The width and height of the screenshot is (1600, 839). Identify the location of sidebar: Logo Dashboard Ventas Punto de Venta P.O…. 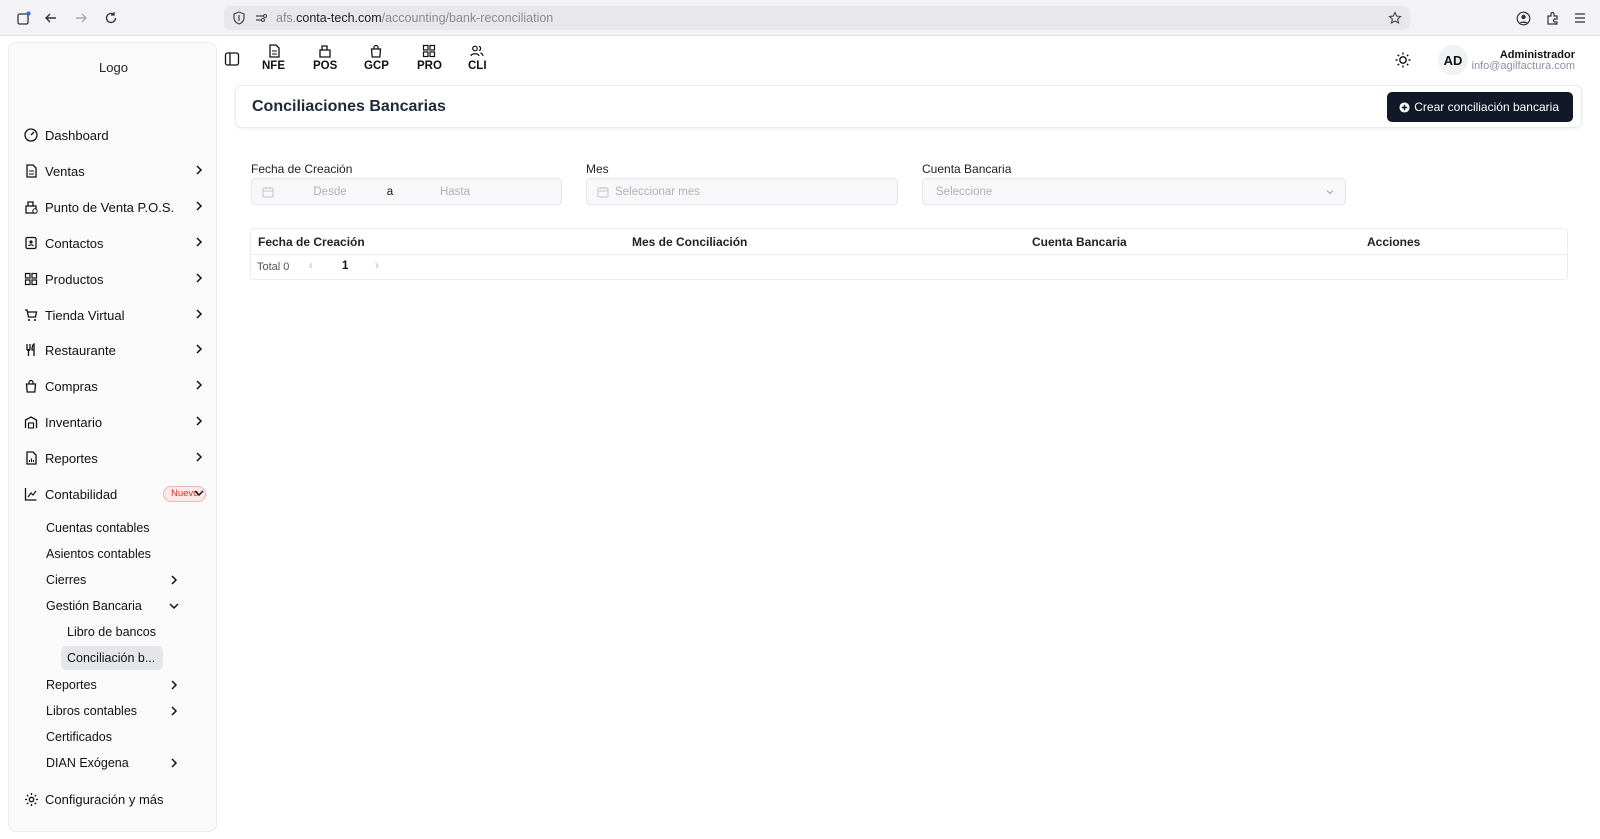
(112, 437).